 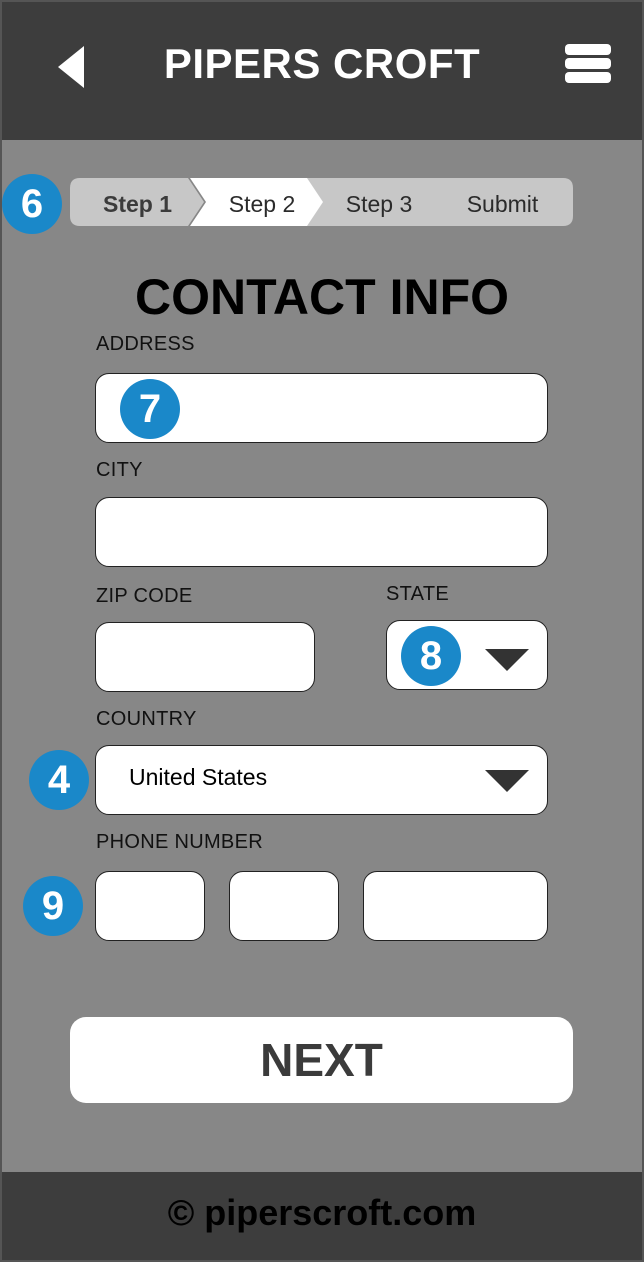 What do you see at coordinates (179, 842) in the screenshot?
I see `phone-number-label: PHONE NUMBER` at bounding box center [179, 842].